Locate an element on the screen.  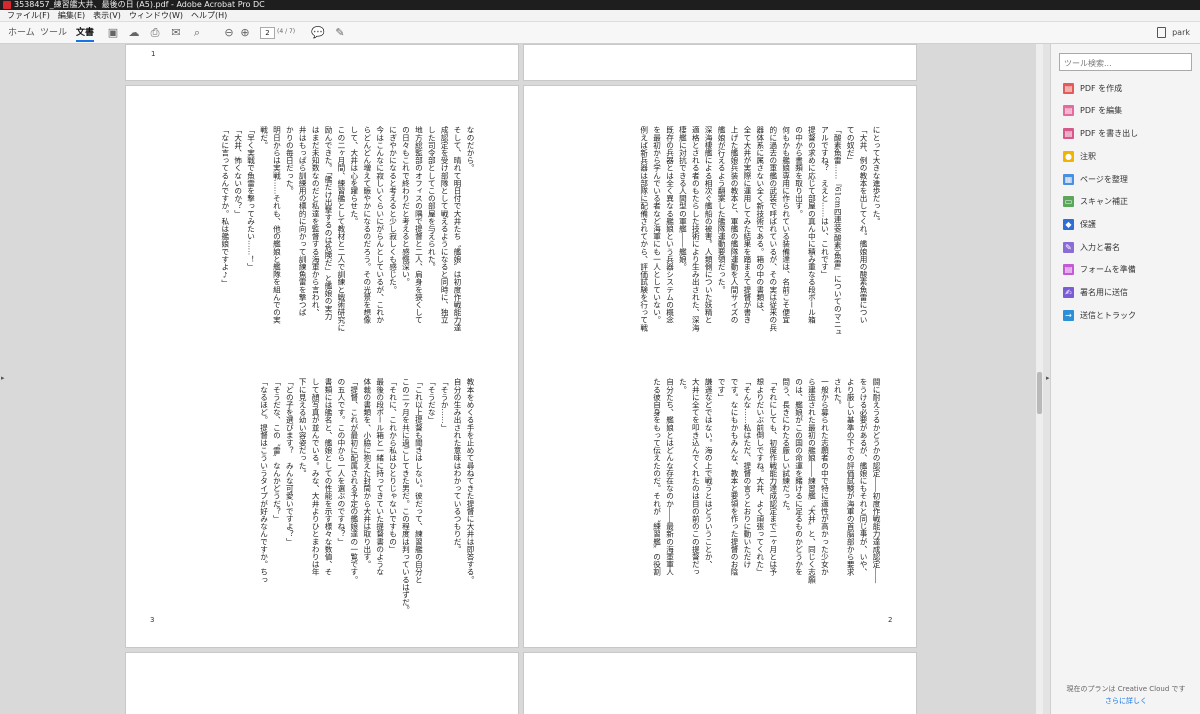
menu-help: ヘルプ(H) is located at coordinates (209, 15).